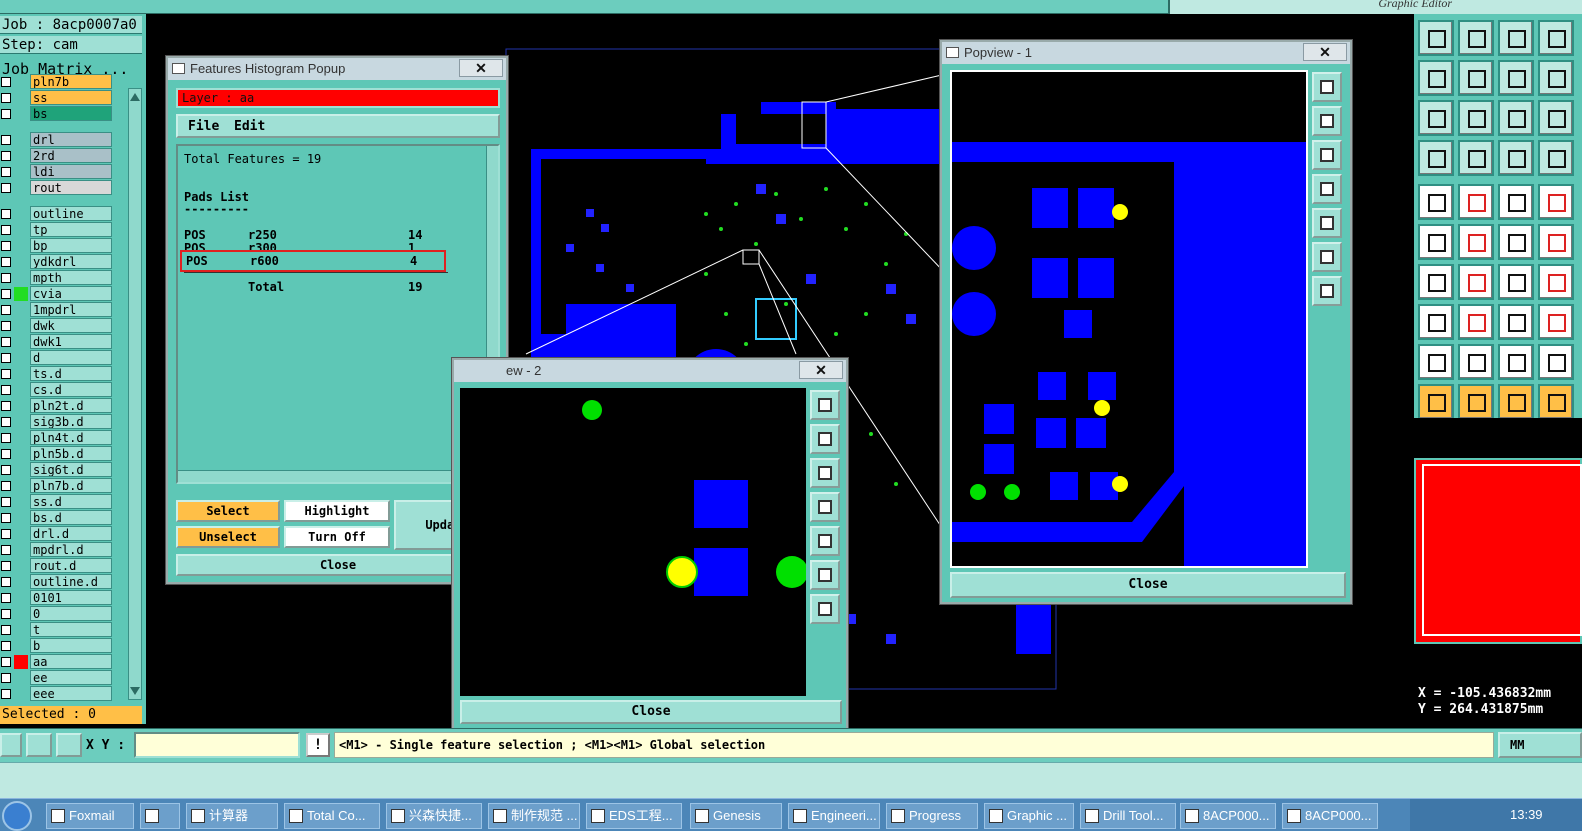 The height and width of the screenshot is (831, 1582). Describe the element at coordinates (318, 745) in the screenshot. I see `alert-icon: !` at that location.